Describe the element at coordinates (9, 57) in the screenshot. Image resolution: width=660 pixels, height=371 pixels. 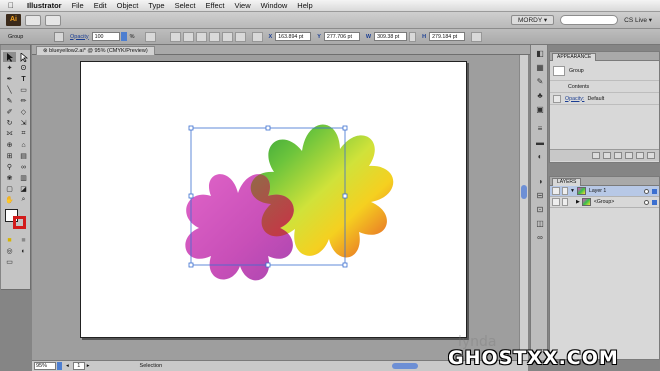
I see `selection-tool-icon` at that location.